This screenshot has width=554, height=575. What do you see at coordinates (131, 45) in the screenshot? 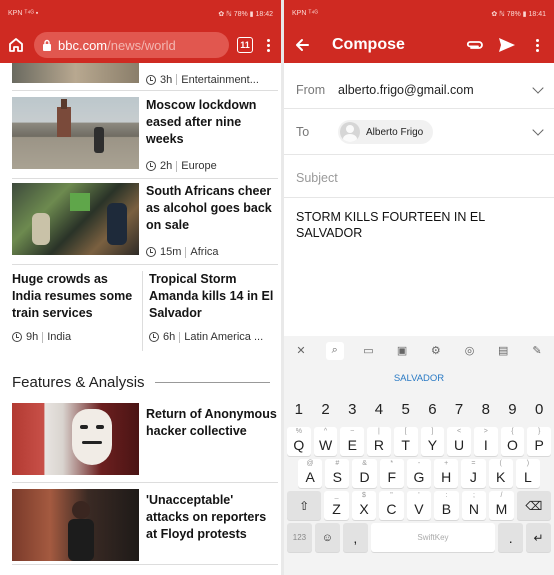
I see `url-field: bbc.com/news/world` at bounding box center [131, 45].